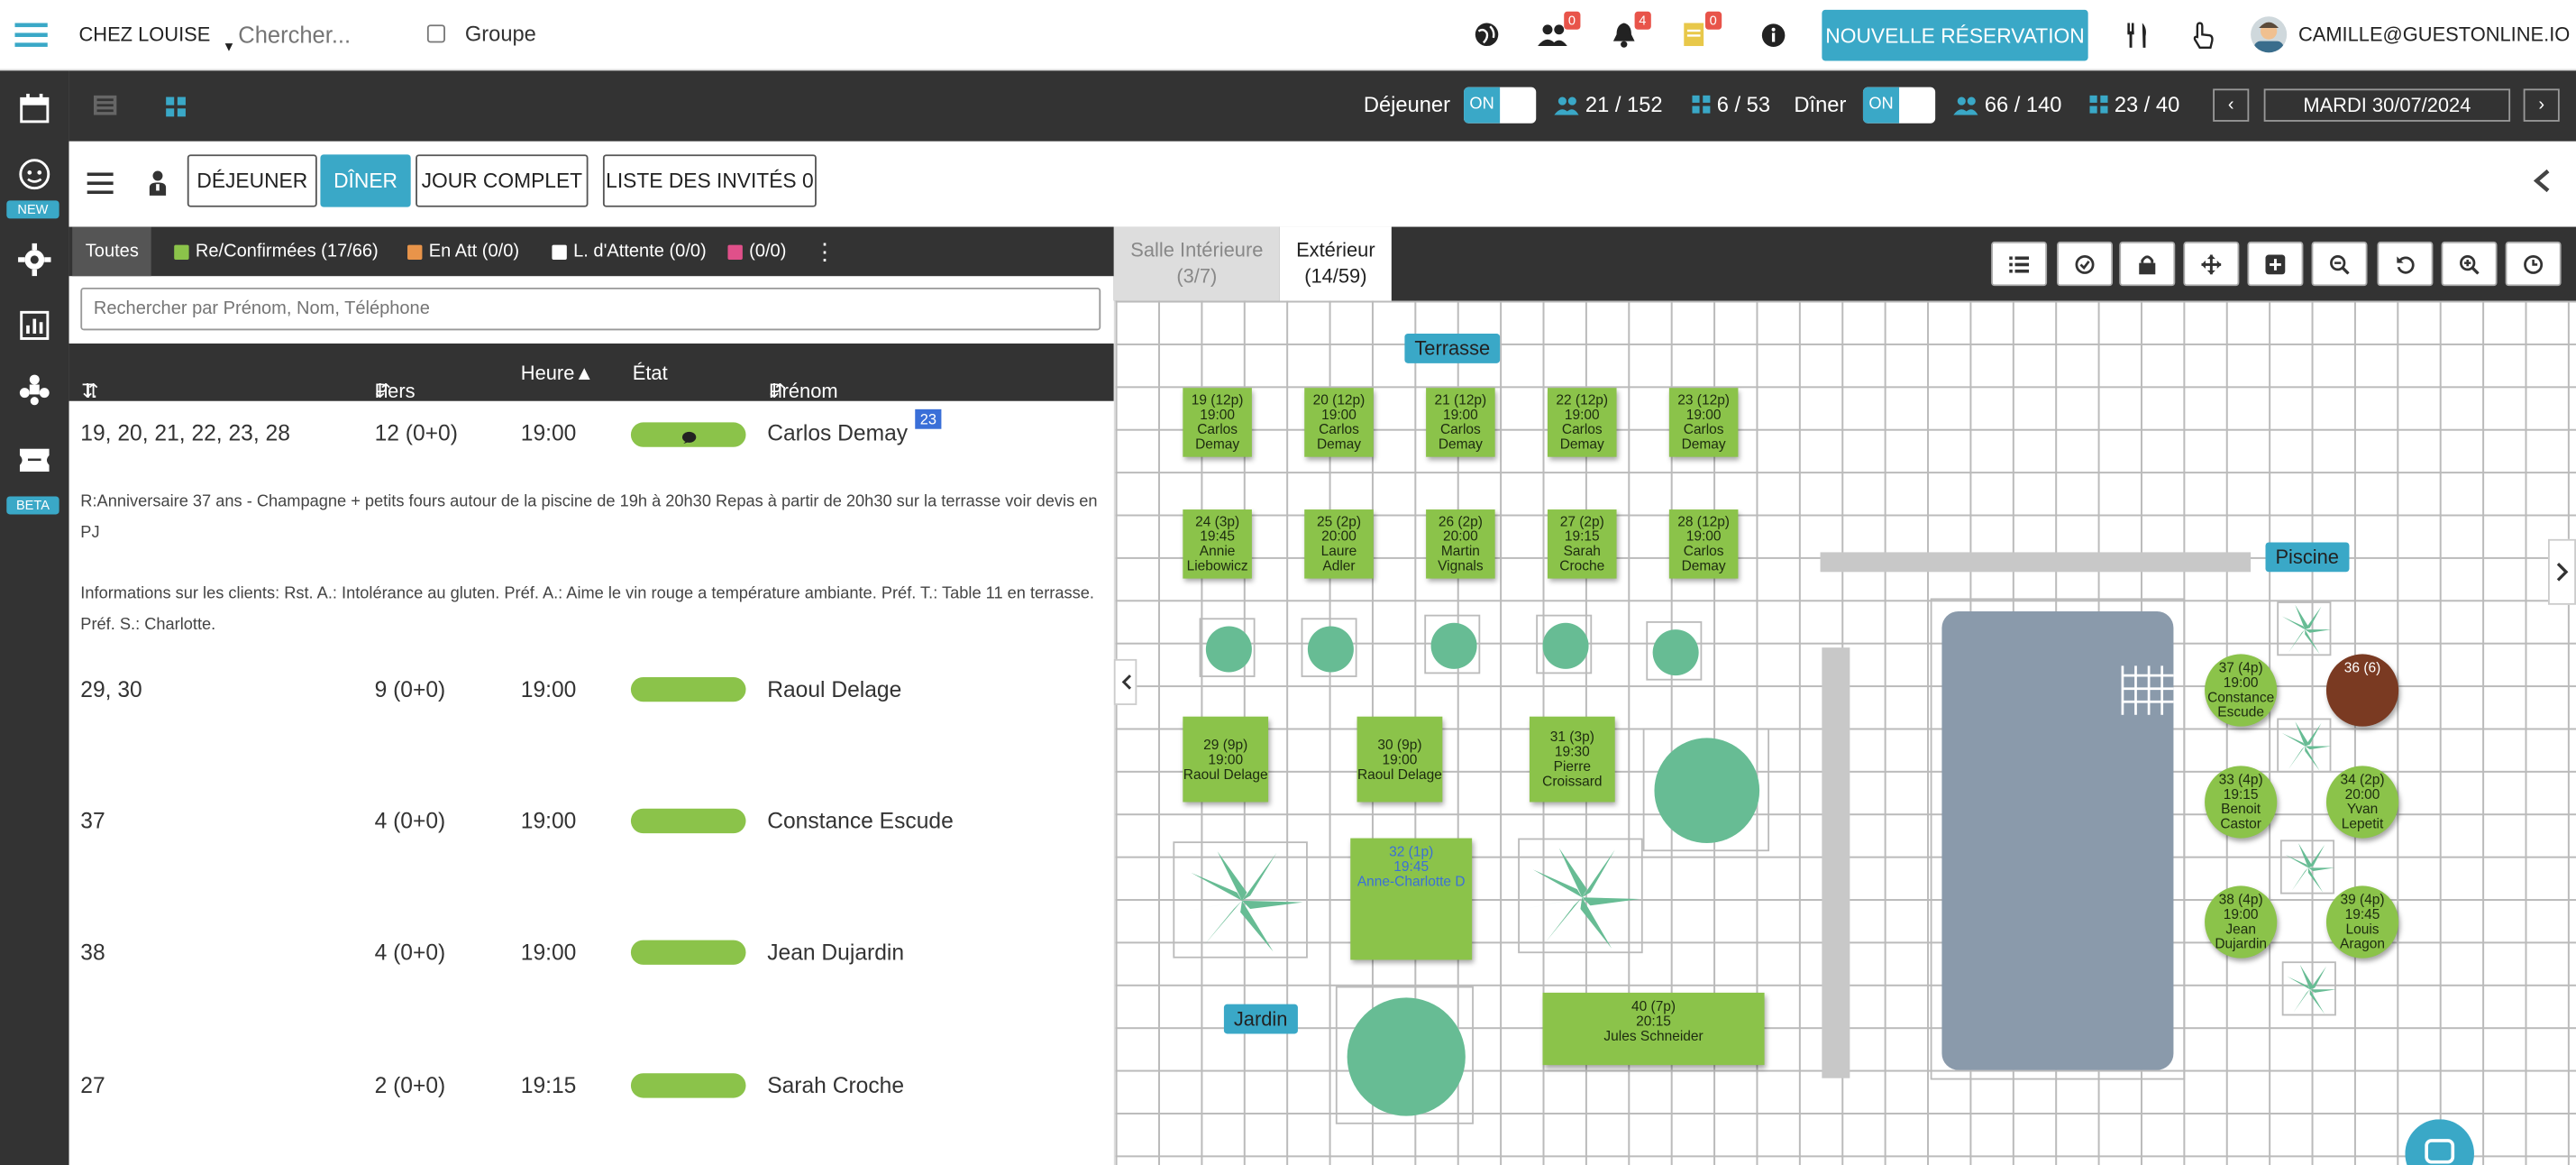 The height and width of the screenshot is (1165, 2576). Describe the element at coordinates (229, 47) in the screenshot. I see `caret-down-icon: ▼` at that location.